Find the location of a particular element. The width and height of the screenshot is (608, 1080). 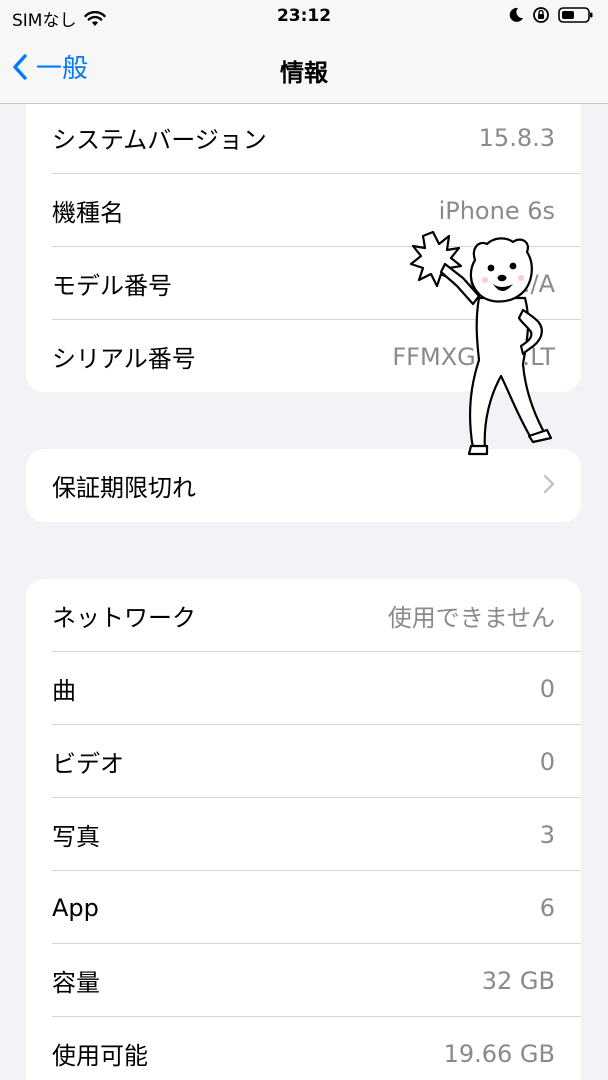

row-value: 32 GB is located at coordinates (518, 980).